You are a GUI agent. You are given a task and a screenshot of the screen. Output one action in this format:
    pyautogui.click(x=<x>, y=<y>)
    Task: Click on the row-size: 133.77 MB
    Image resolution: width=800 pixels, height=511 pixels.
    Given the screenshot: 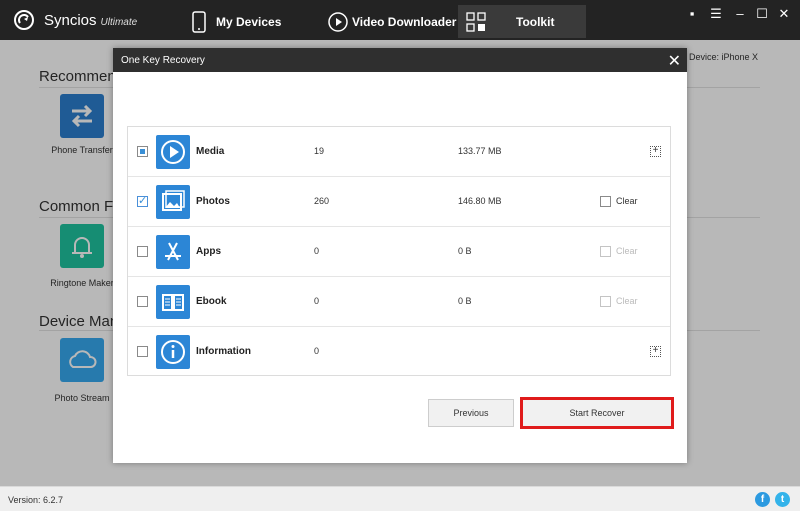 What is the action you would take?
    pyautogui.click(x=480, y=151)
    